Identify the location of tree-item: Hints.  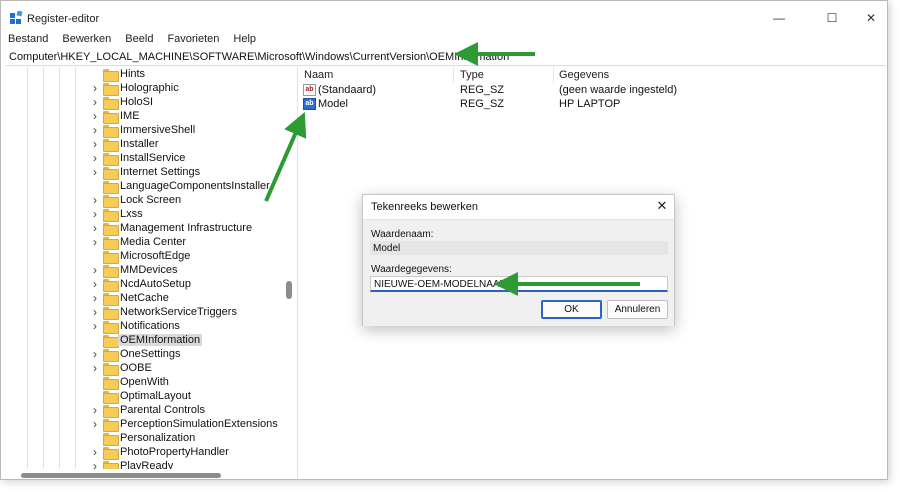
(146, 75).